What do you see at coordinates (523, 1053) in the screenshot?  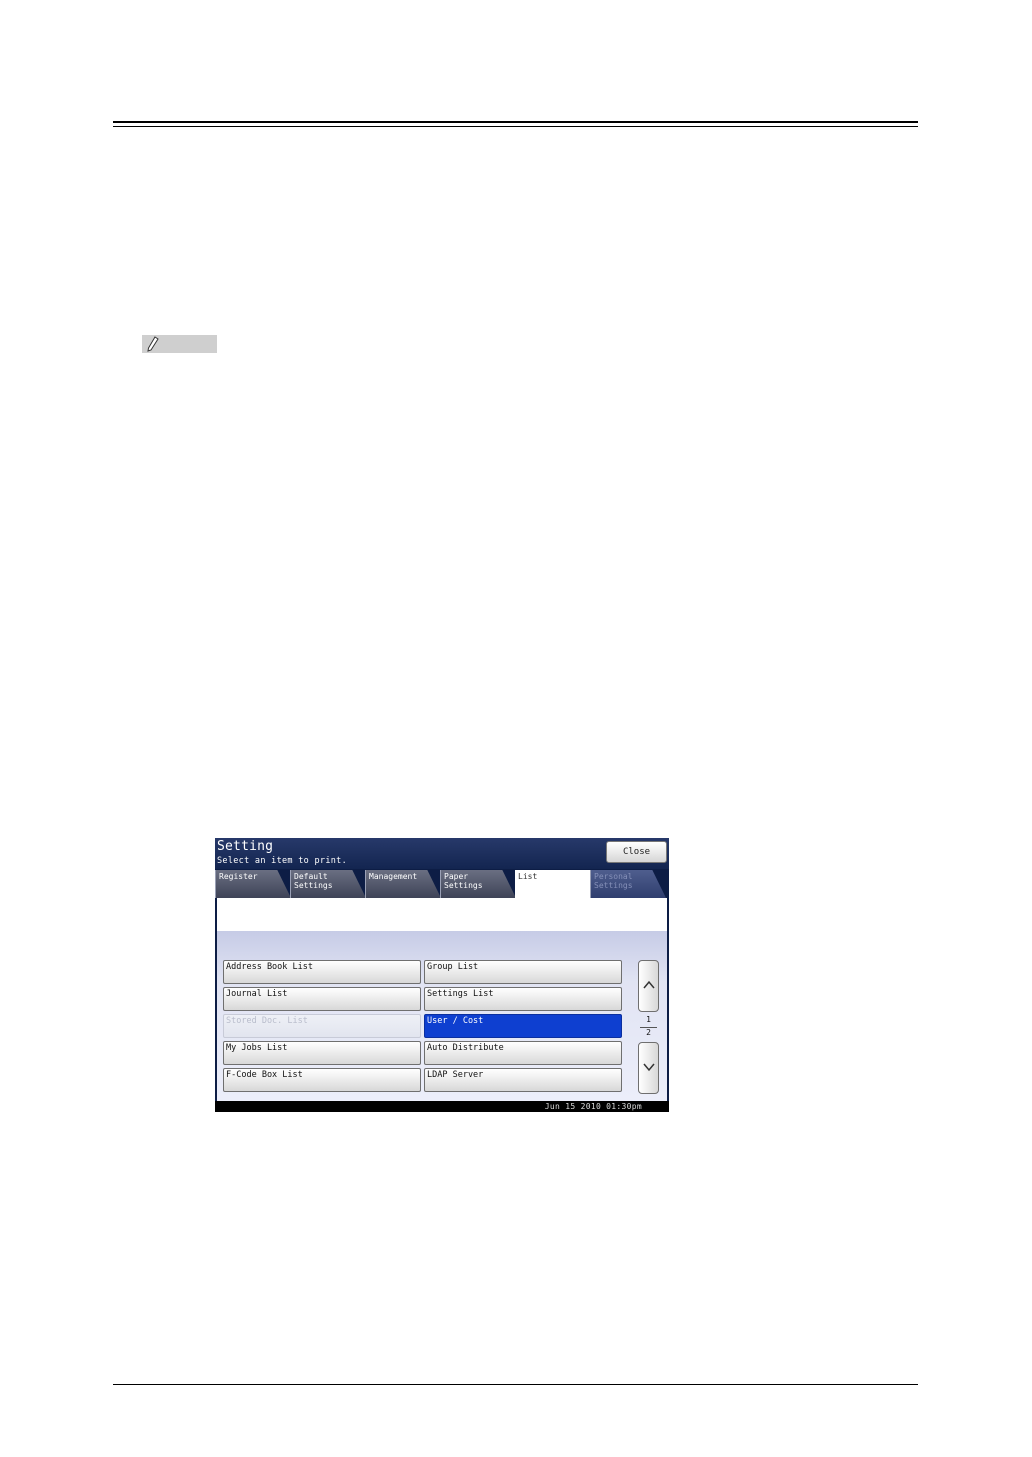 I see `auto-distribute-button: Auto Distribute` at bounding box center [523, 1053].